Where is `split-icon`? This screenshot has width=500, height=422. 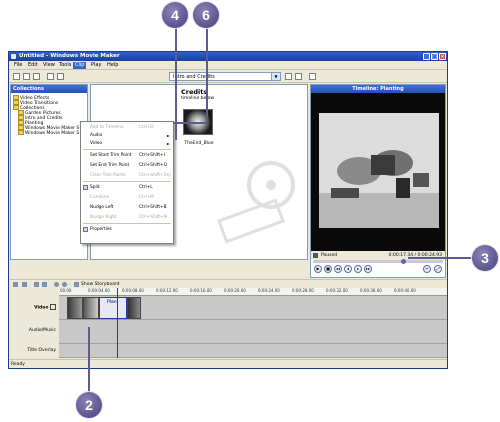
split-icon is located at coordinates (85, 187).